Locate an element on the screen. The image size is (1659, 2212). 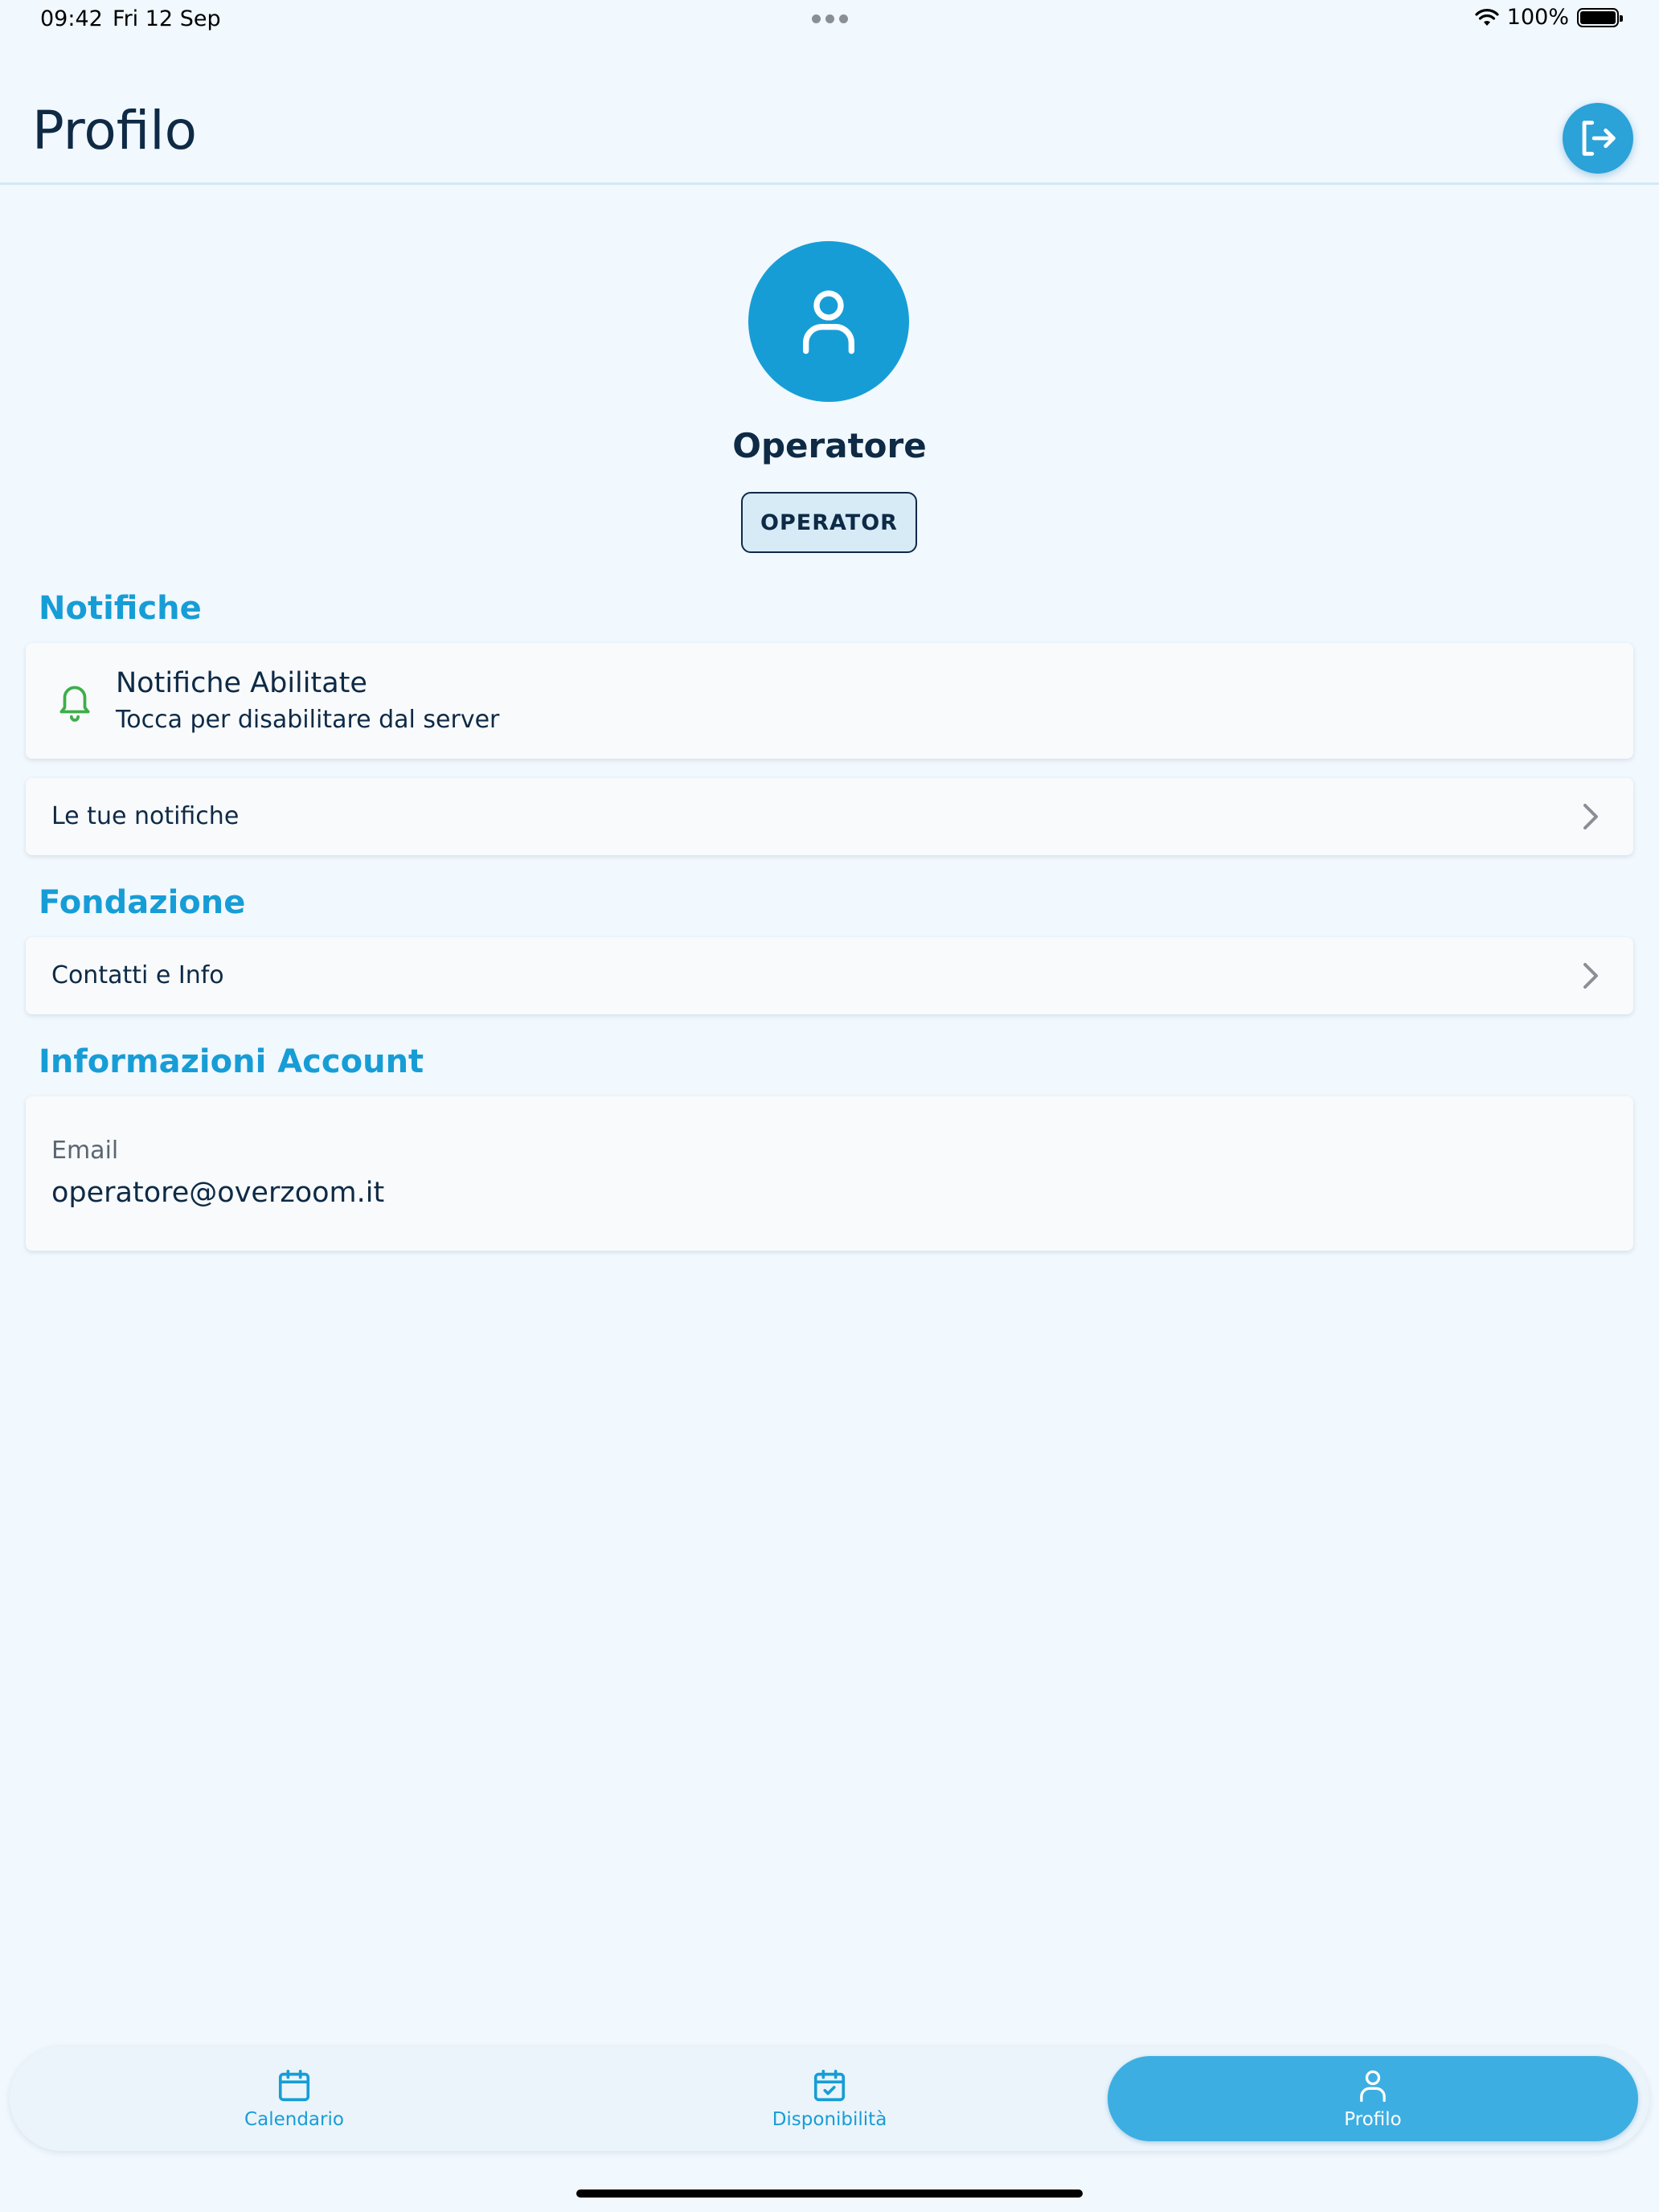
home-indicator is located at coordinates (829, 2193).